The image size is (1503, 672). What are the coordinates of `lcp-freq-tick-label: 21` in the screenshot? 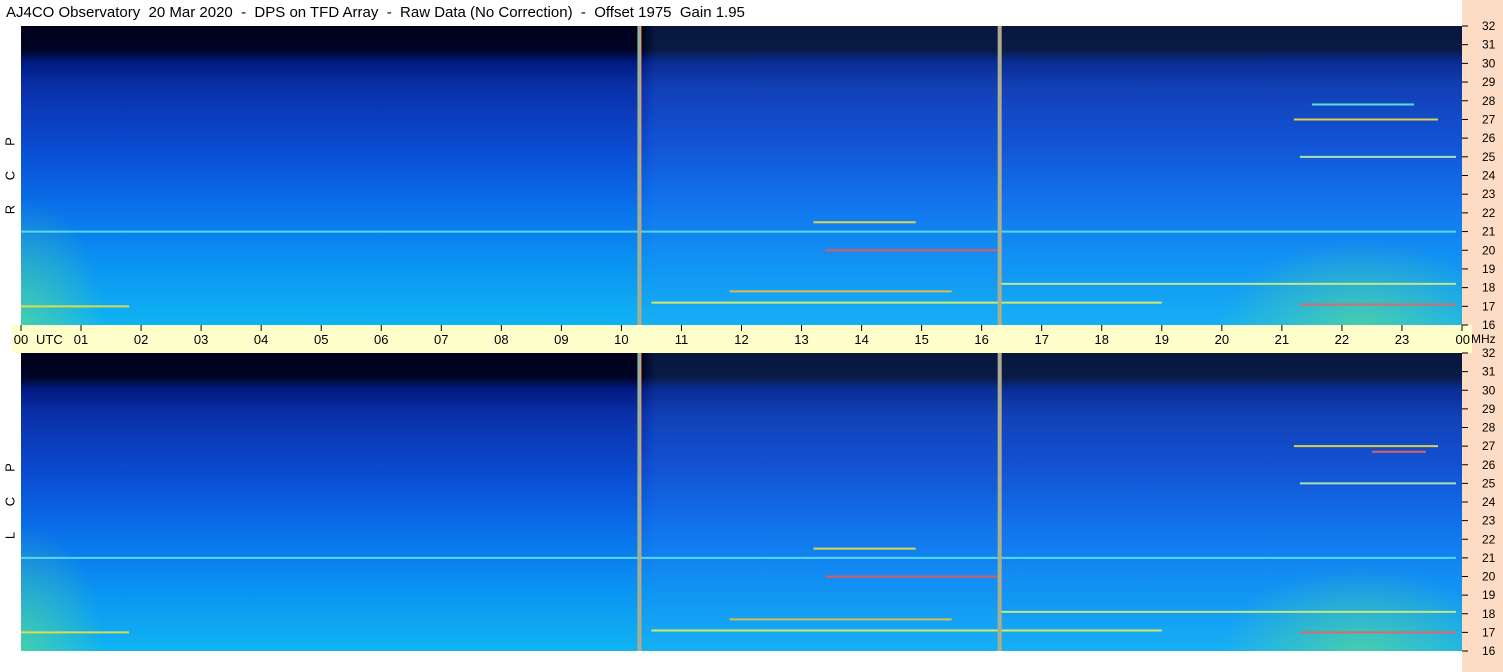 It's located at (1489, 558).